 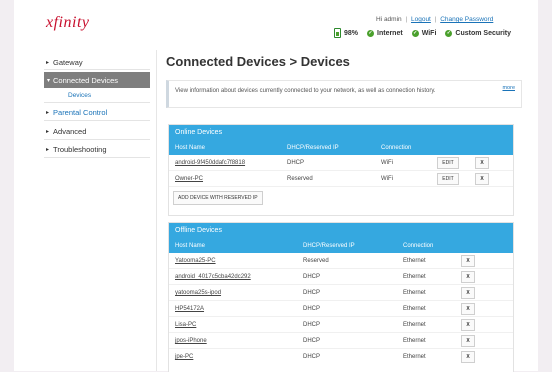 I want to click on sidebar-item-label: Connected Devices, so click(x=86, y=80).